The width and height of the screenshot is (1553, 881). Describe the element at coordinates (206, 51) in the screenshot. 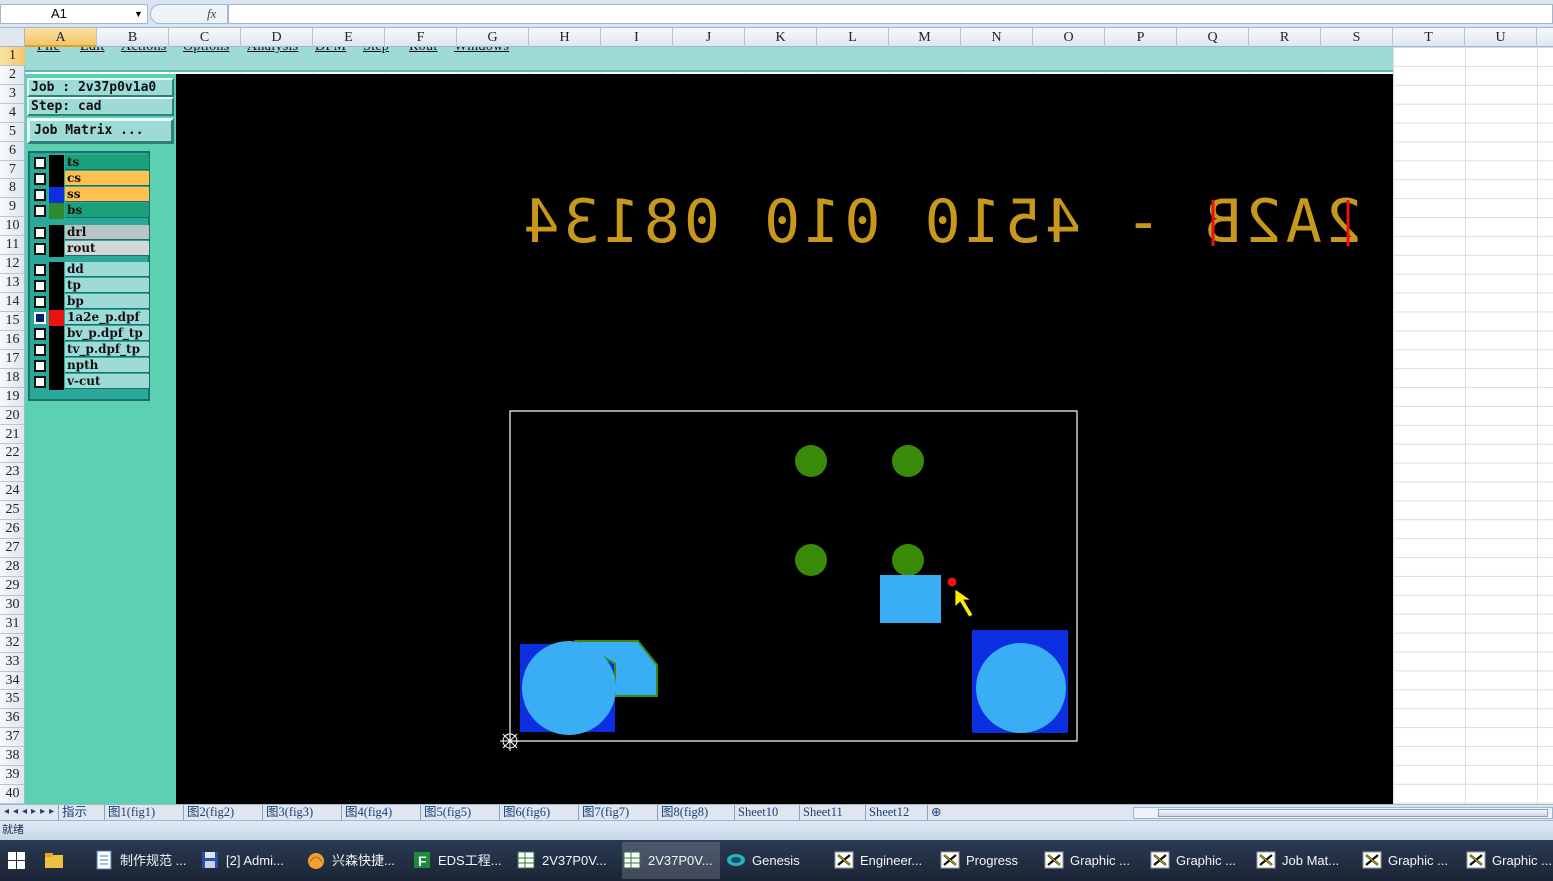

I see `menu-options: Options` at that location.